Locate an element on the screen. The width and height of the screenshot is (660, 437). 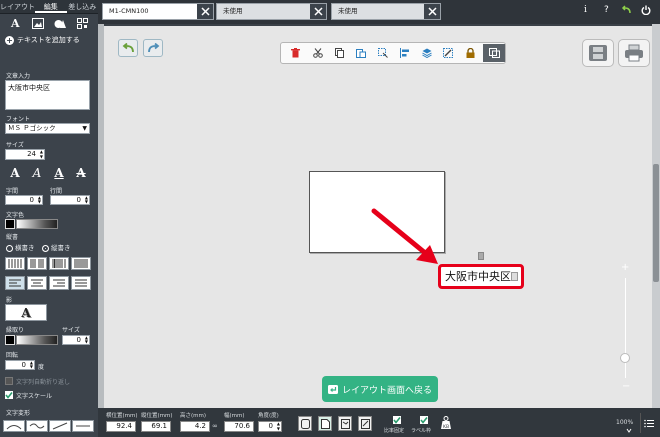
back-to-layout-button: レイアウト画面へ戻る is located at coordinates (380, 389).